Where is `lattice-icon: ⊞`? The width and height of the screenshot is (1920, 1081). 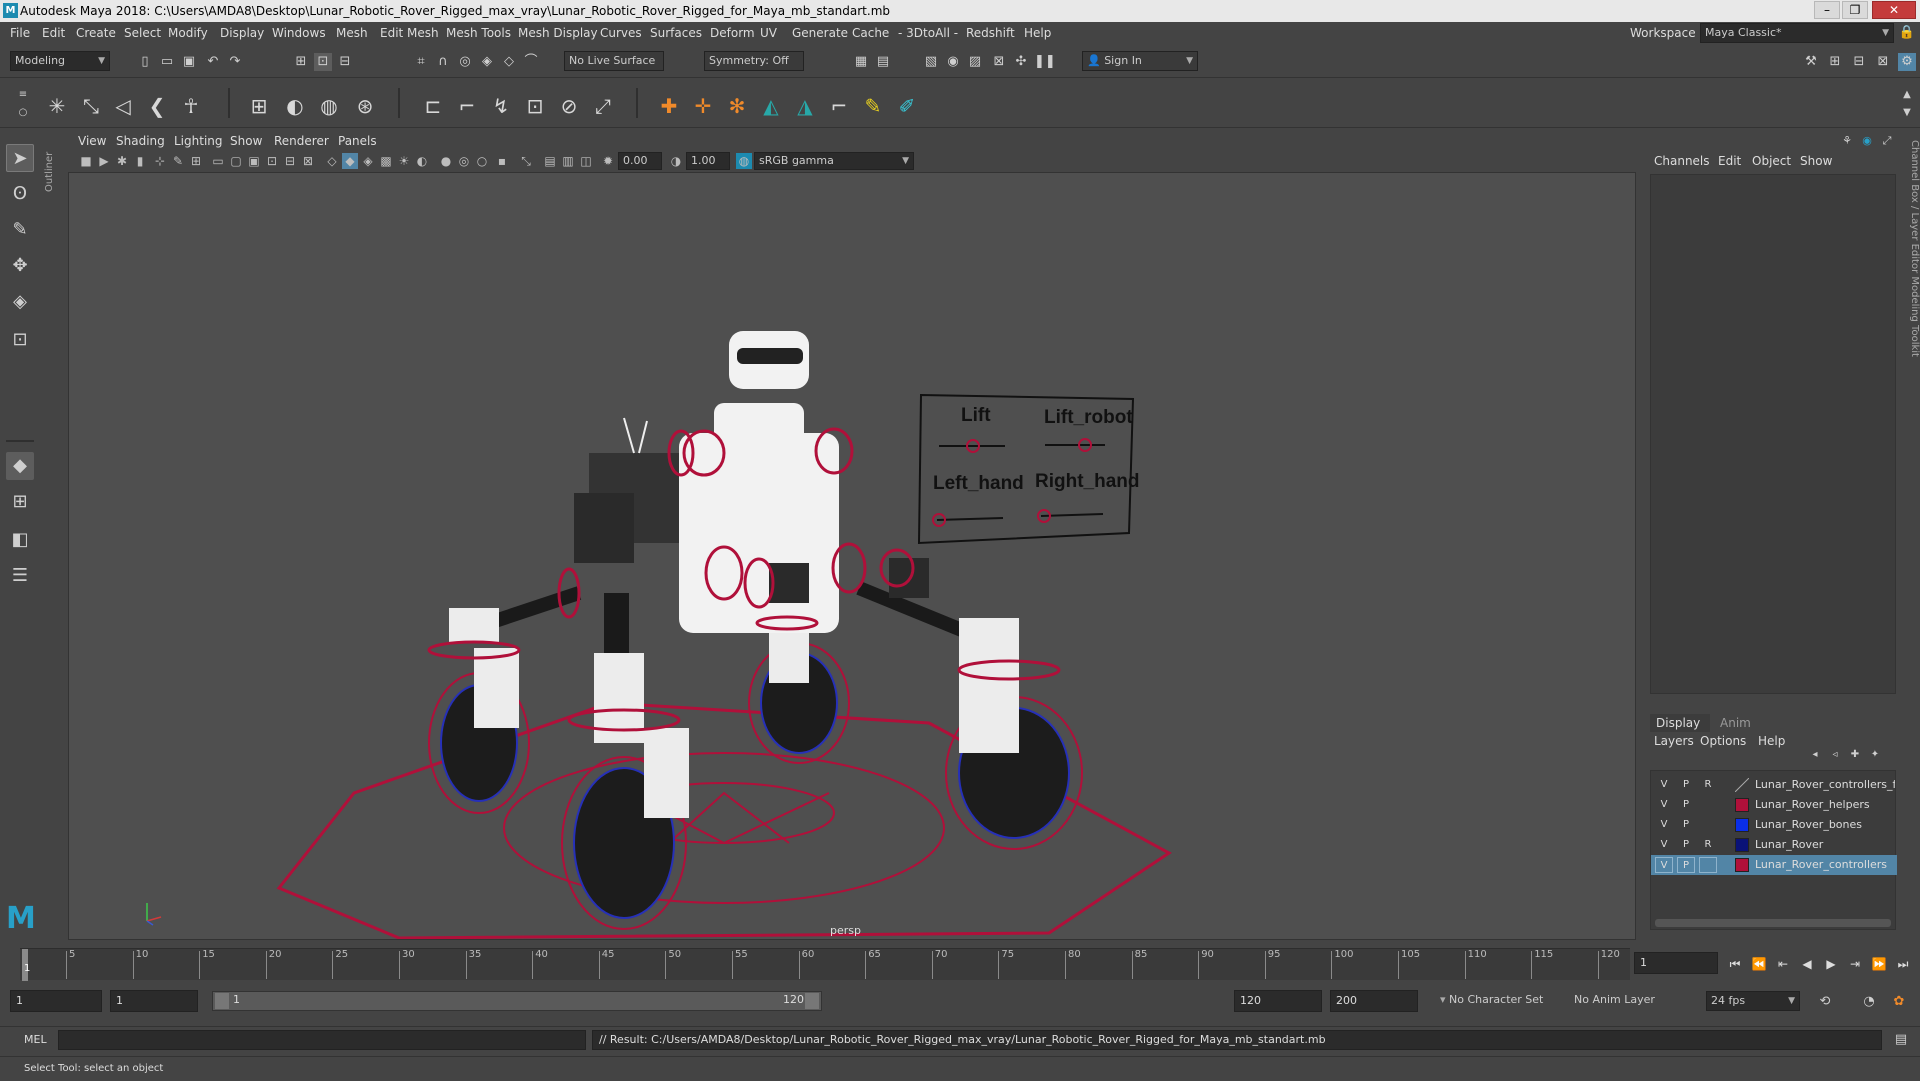
lattice-icon: ⊞ is located at coordinates (259, 106).